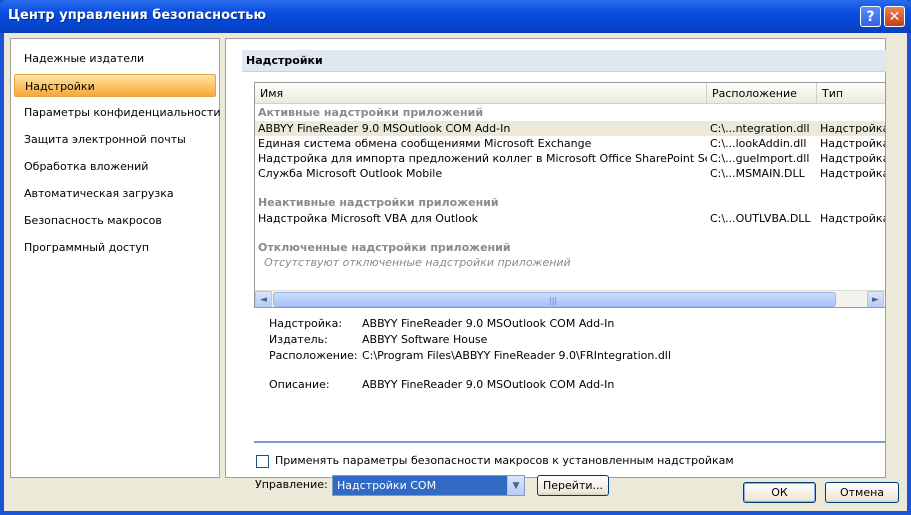 The width and height of the screenshot is (911, 515). I want to click on page-title: Надстройки, so click(564, 61).